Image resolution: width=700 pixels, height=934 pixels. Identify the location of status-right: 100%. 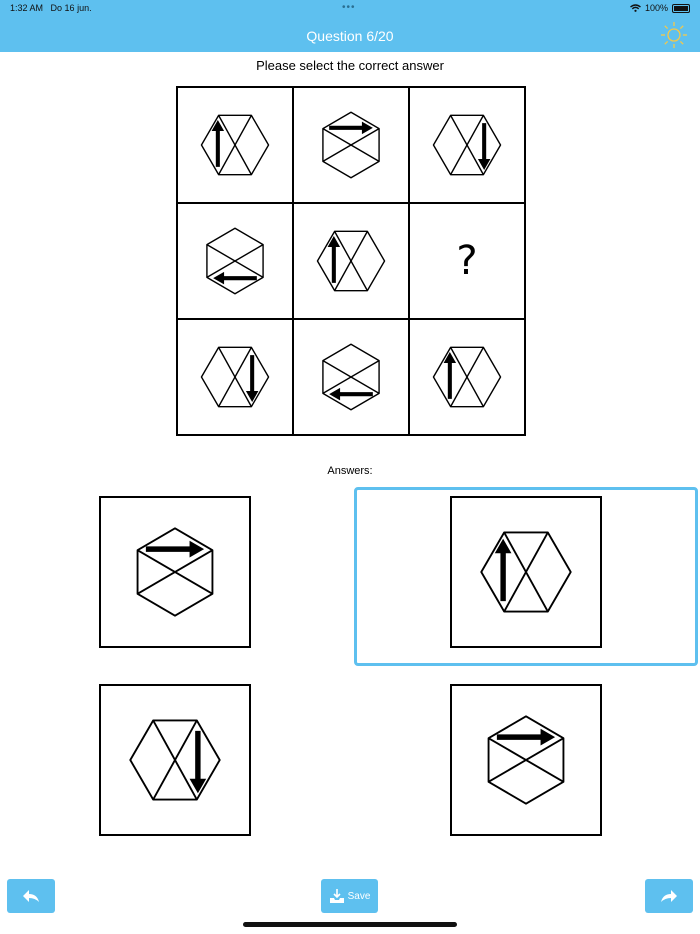
(660, 8).